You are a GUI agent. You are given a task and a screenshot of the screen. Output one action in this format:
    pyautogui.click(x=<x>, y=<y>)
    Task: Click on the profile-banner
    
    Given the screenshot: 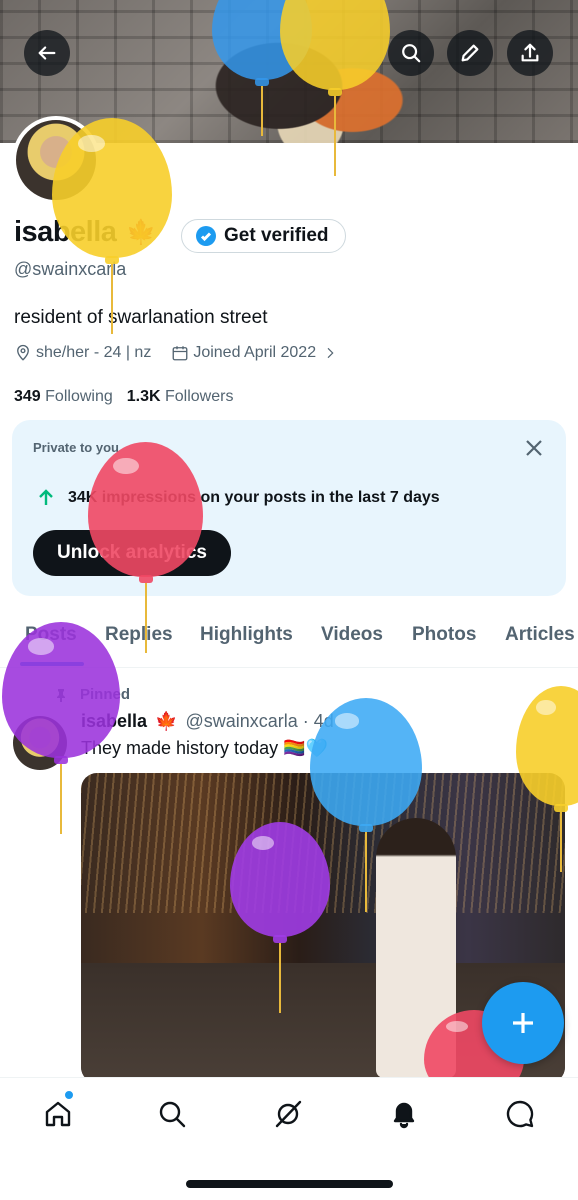 What is the action you would take?
    pyautogui.click(x=289, y=71)
    